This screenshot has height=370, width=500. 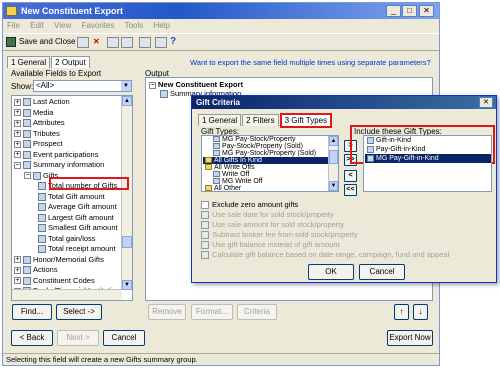 What do you see at coordinates (260, 120) in the screenshot?
I see `dialog-tab-filters: 2 Filters` at bounding box center [260, 120].